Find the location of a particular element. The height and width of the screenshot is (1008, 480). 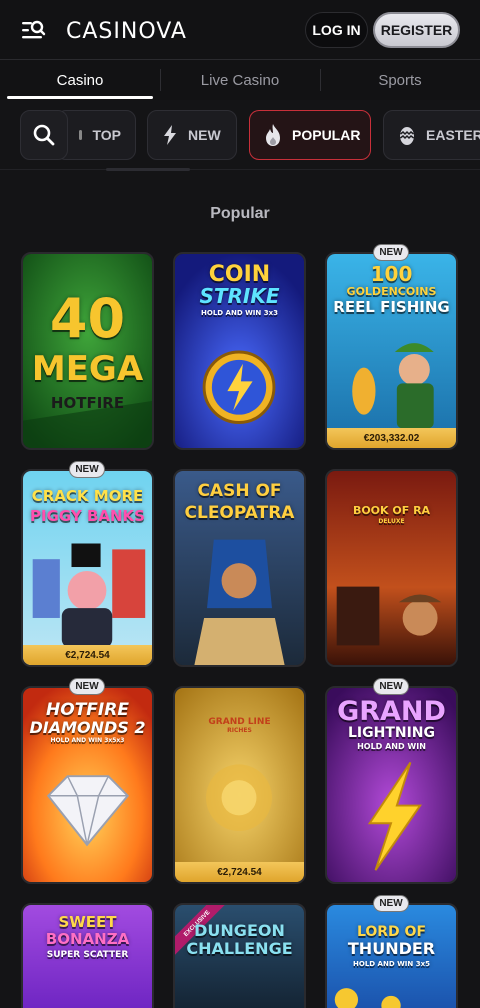

game-card-reel-fishing: 100 GOLDENCOINS REEL FISHING €203,332.02 is located at coordinates (391, 351).